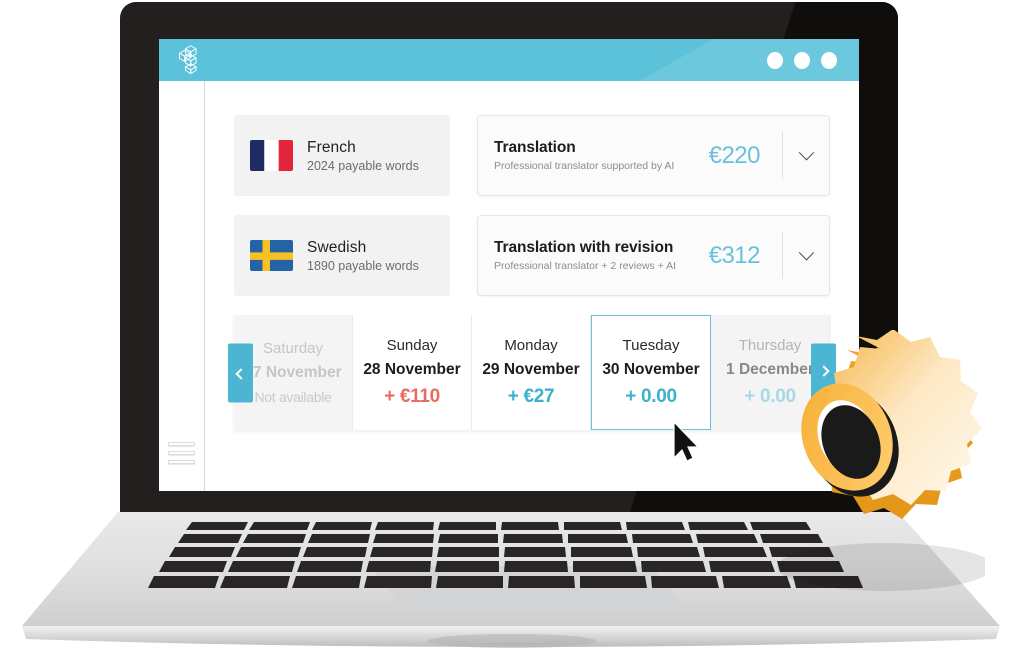  Describe the element at coordinates (829, 60) in the screenshot. I see `window-close-button` at that location.